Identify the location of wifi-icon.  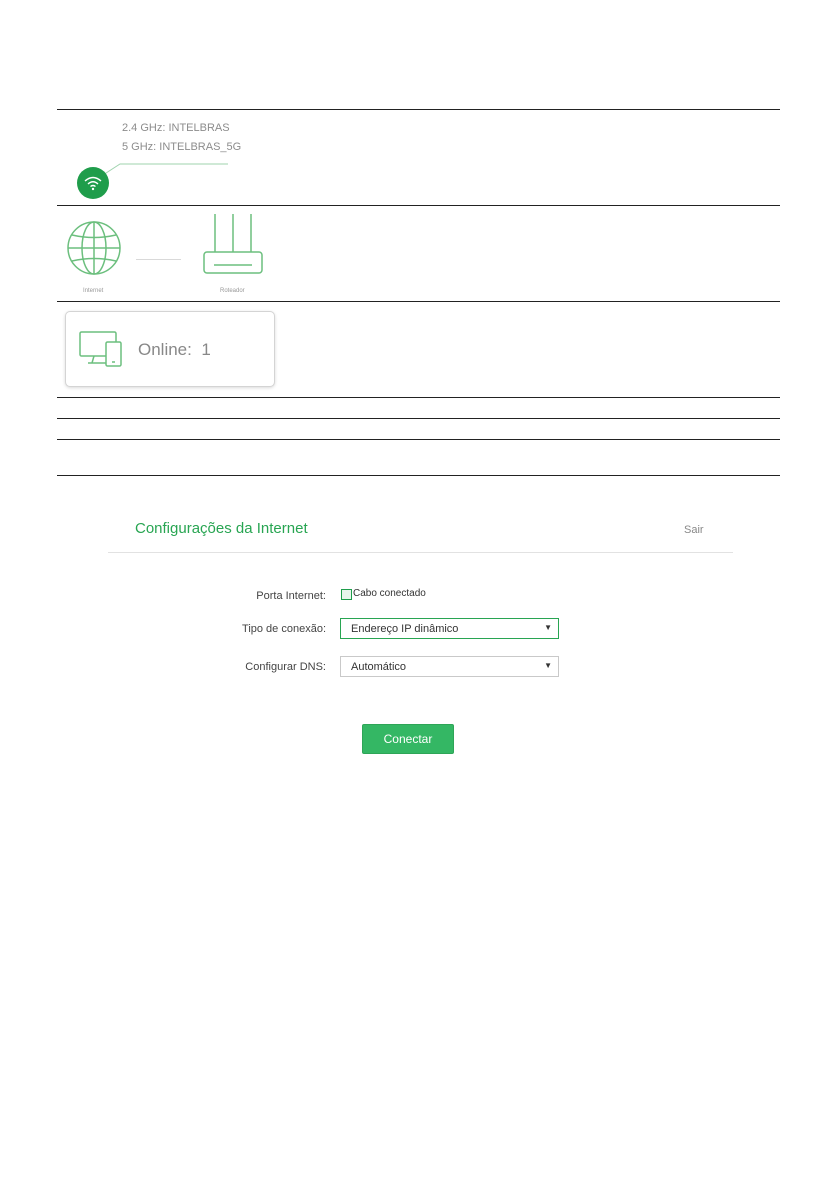
(93, 183).